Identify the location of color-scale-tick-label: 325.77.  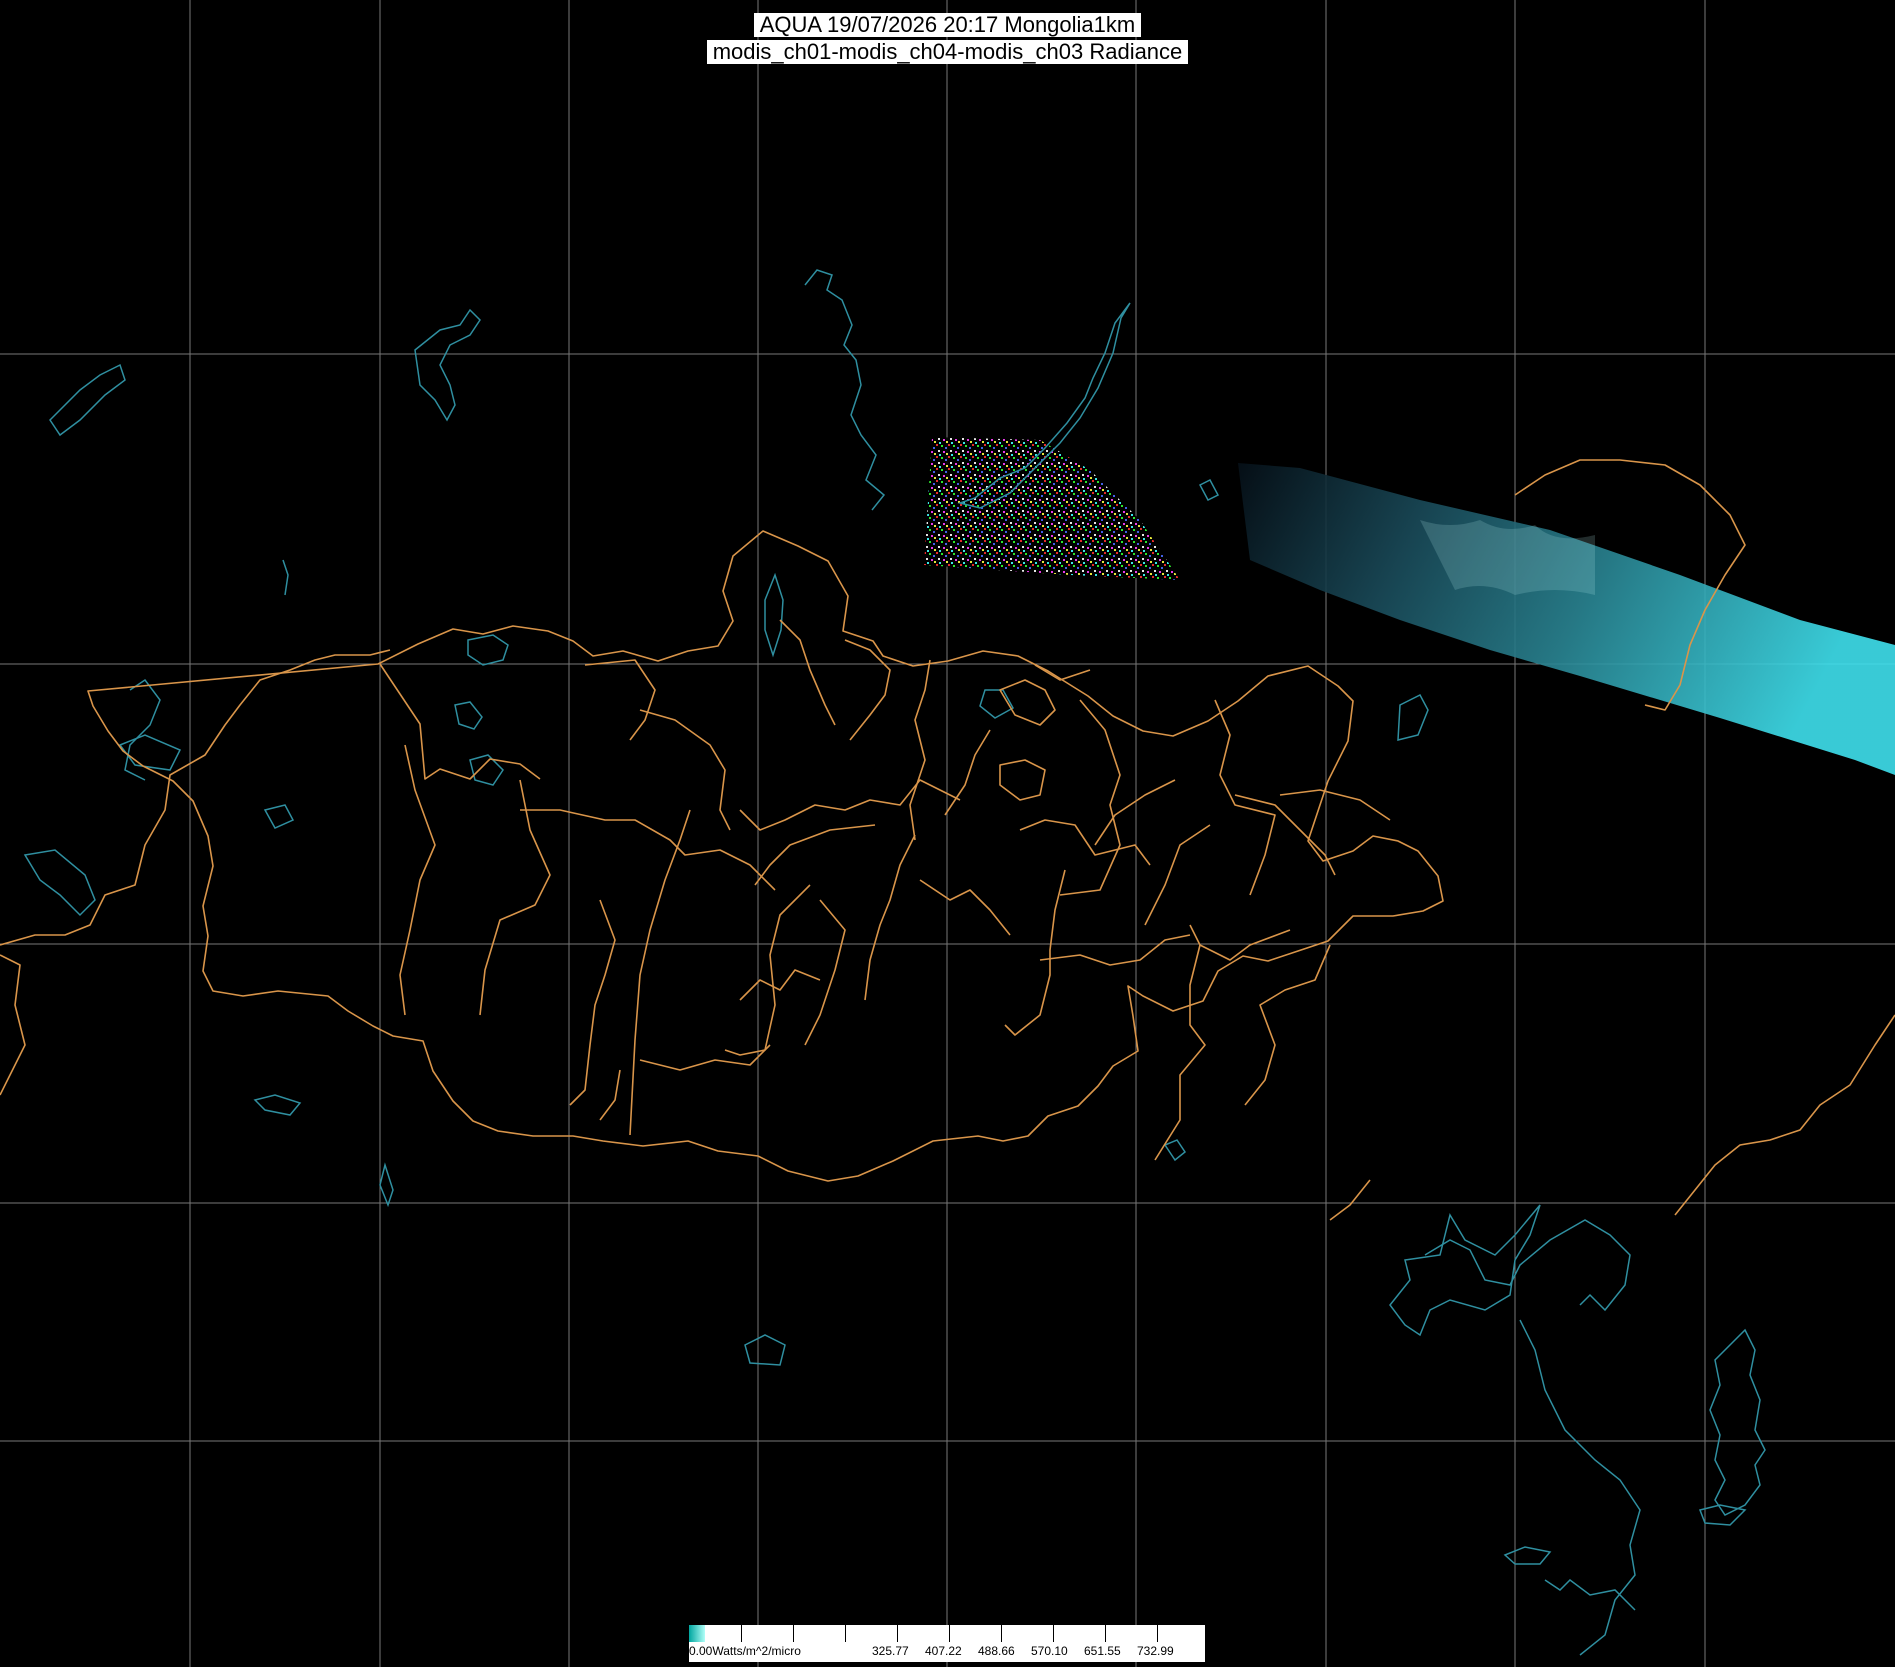
(890, 1651).